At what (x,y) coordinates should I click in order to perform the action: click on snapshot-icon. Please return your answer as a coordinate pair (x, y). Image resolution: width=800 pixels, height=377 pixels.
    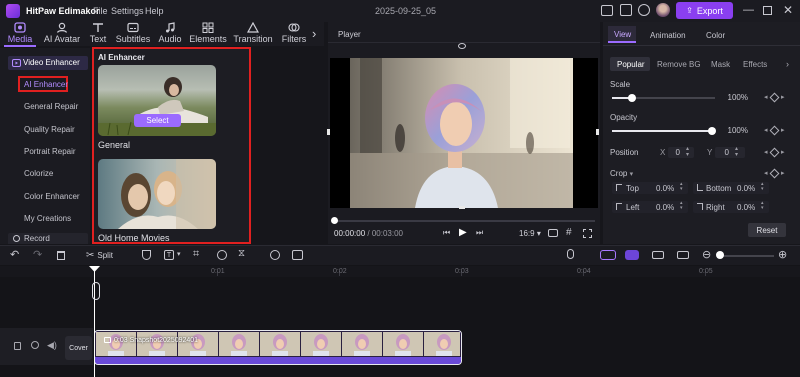
    Looking at the image, I should click on (553, 233).